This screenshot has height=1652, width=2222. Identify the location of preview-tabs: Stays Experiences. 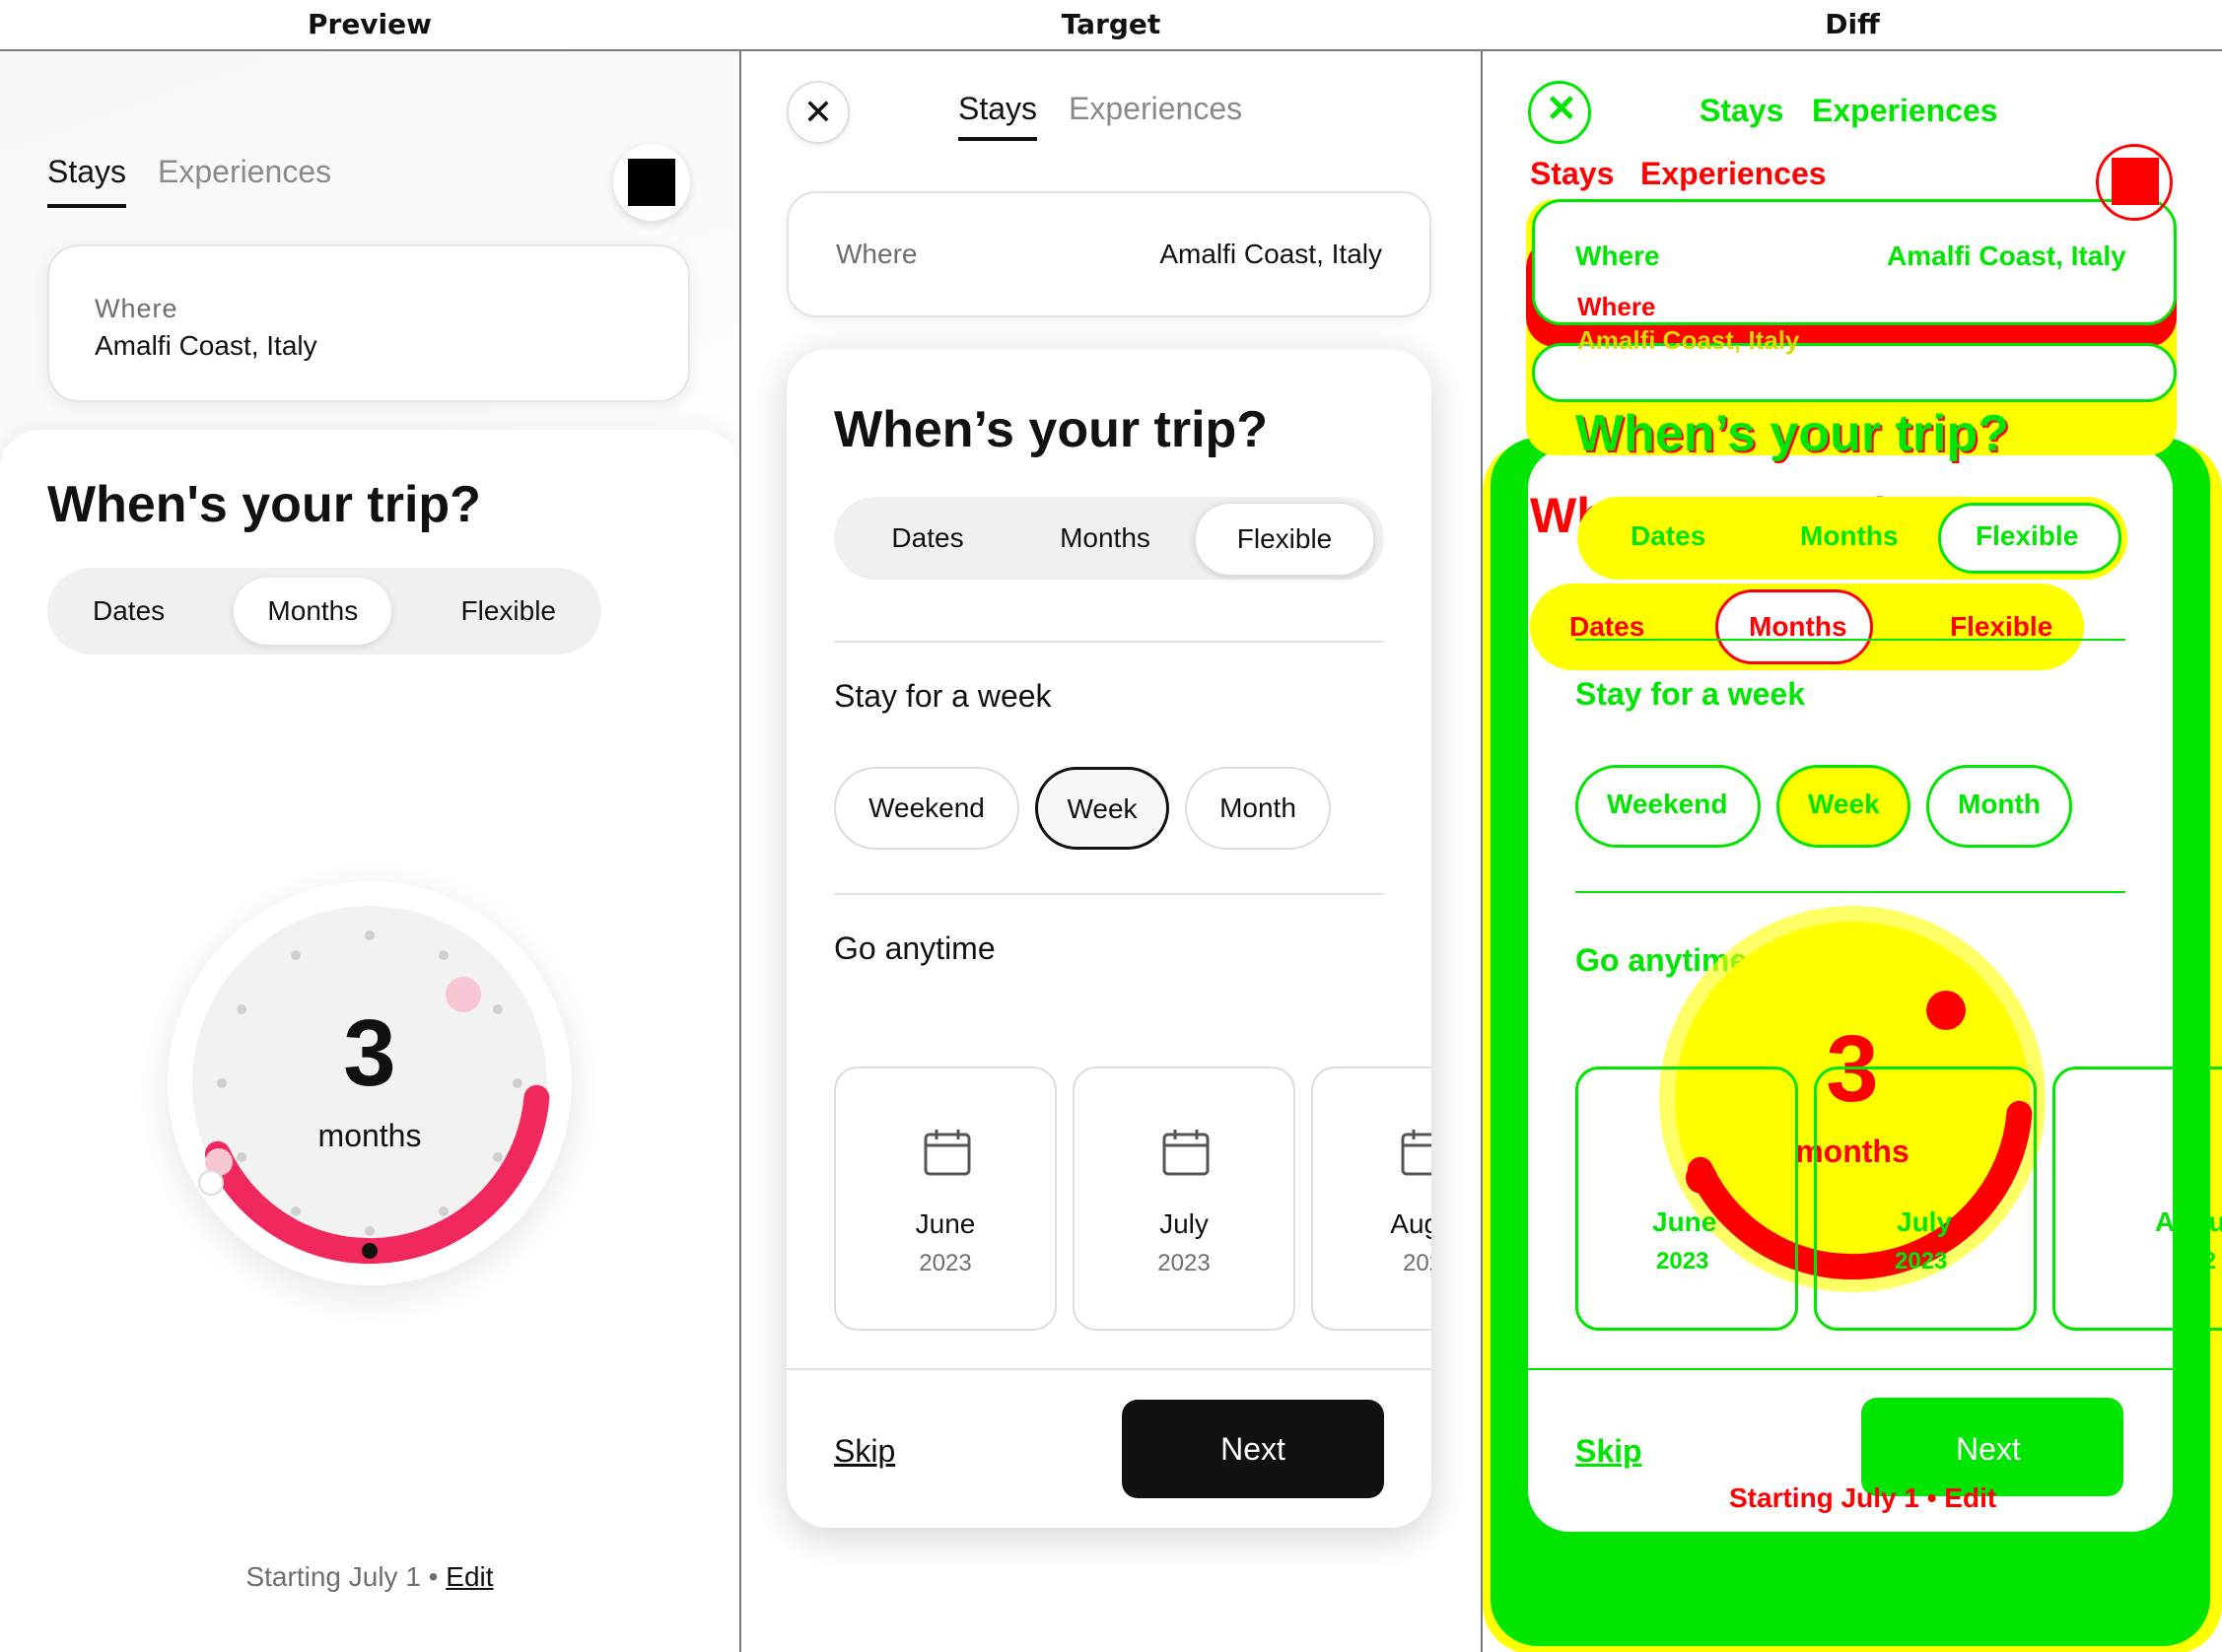
(189, 181).